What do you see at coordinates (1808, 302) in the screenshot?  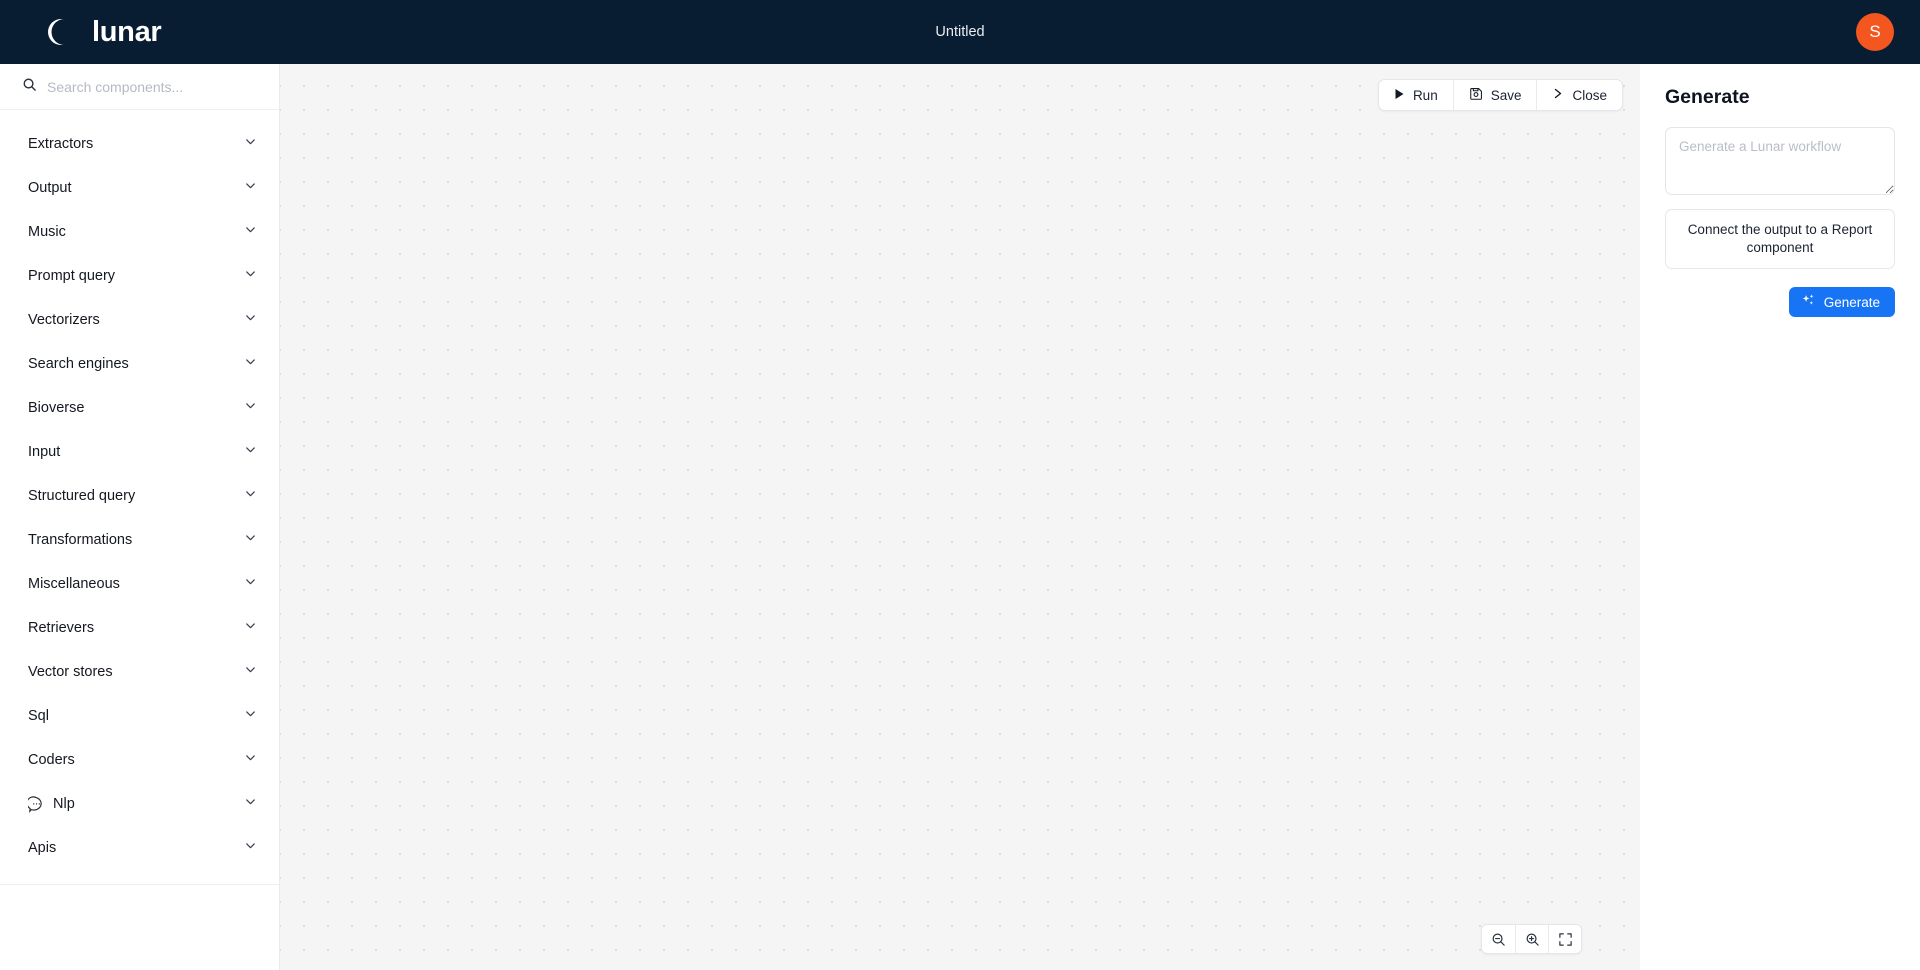 I see `sparkles-icon` at bounding box center [1808, 302].